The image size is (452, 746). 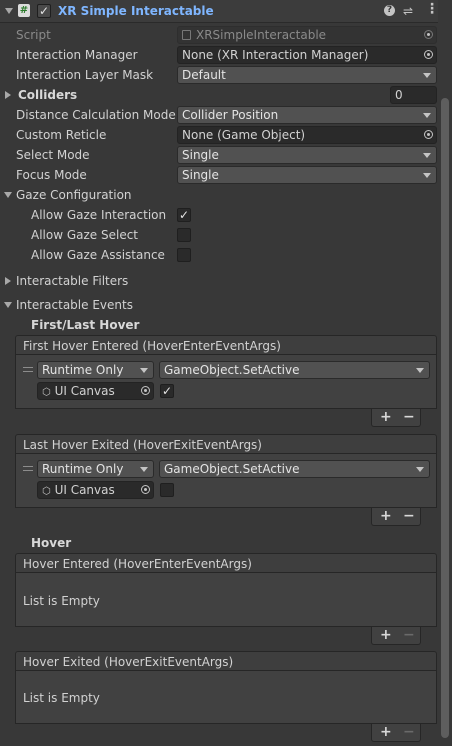 What do you see at coordinates (85, 235) in the screenshot?
I see `allow-gaze-select-label: Allow Gaze Select` at bounding box center [85, 235].